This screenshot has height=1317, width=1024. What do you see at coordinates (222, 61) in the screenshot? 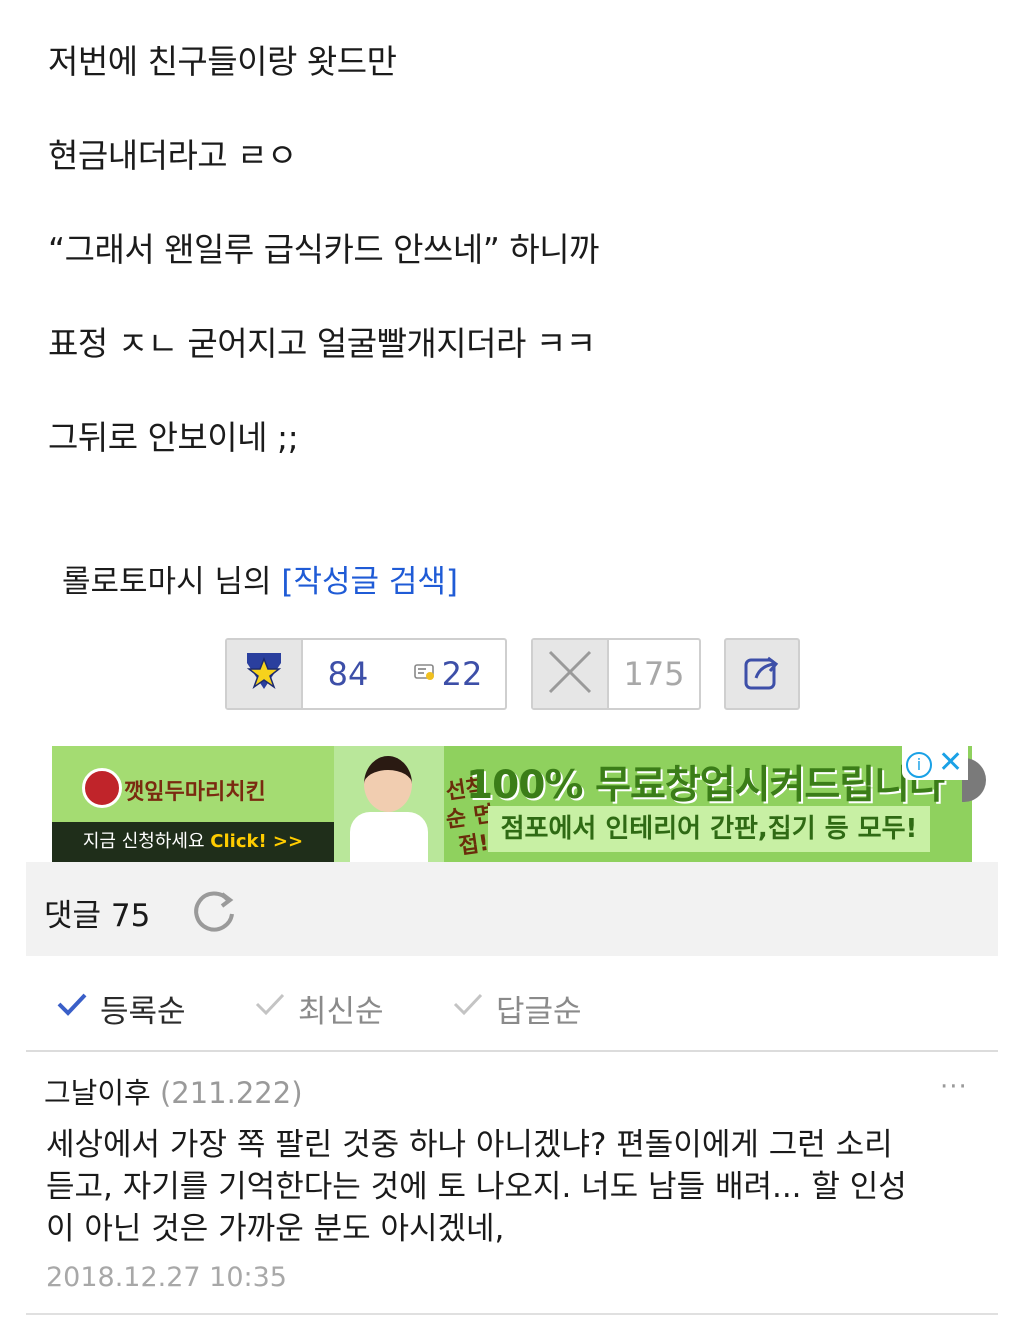
I see `post-line: 저번에 친구들이랑 왓드만` at bounding box center [222, 61].